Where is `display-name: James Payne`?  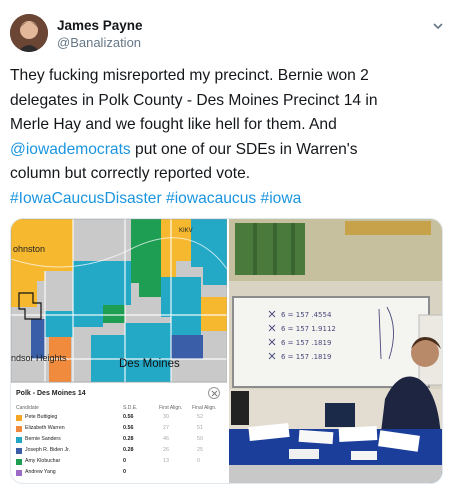 display-name: James Payne is located at coordinates (100, 25).